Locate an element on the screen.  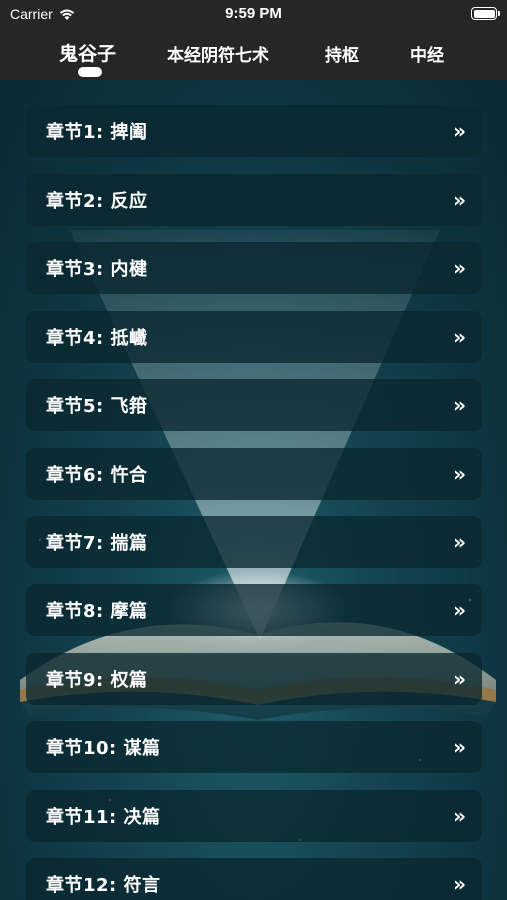
chapter-row: 章节3: 内楗 » is located at coordinates (254, 268).